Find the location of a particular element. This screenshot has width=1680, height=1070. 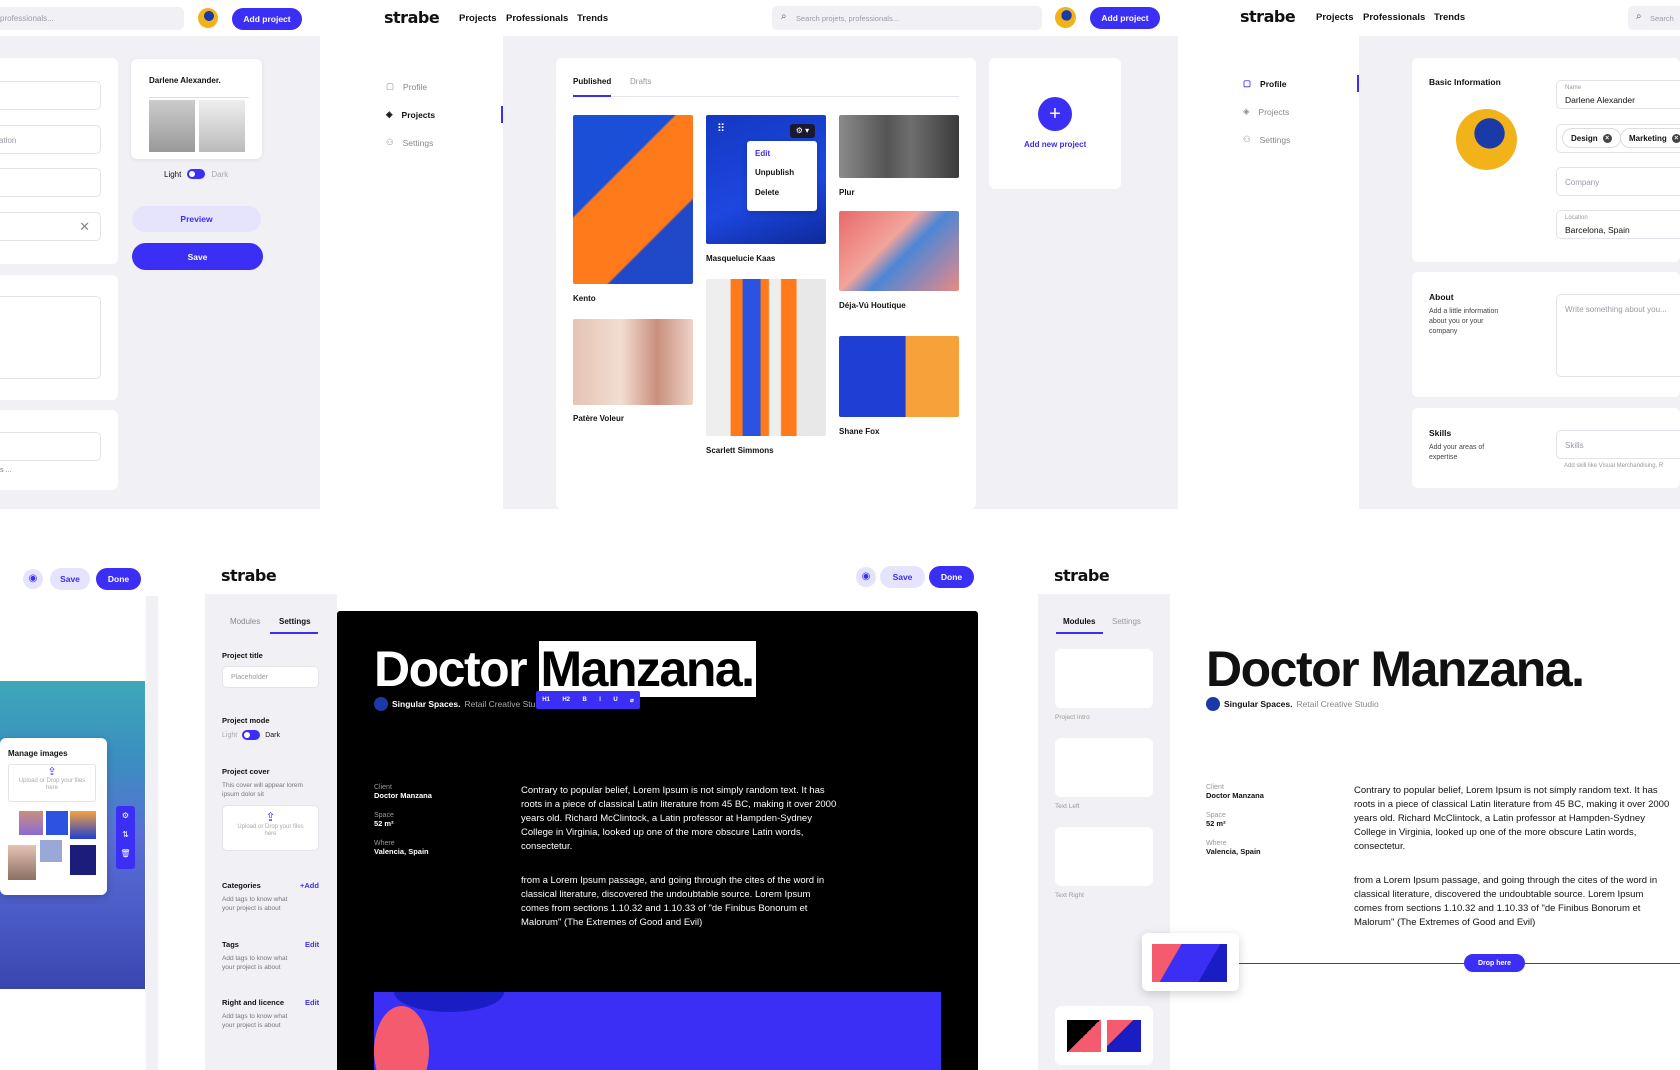

preview-button: Preview is located at coordinates (196, 219).